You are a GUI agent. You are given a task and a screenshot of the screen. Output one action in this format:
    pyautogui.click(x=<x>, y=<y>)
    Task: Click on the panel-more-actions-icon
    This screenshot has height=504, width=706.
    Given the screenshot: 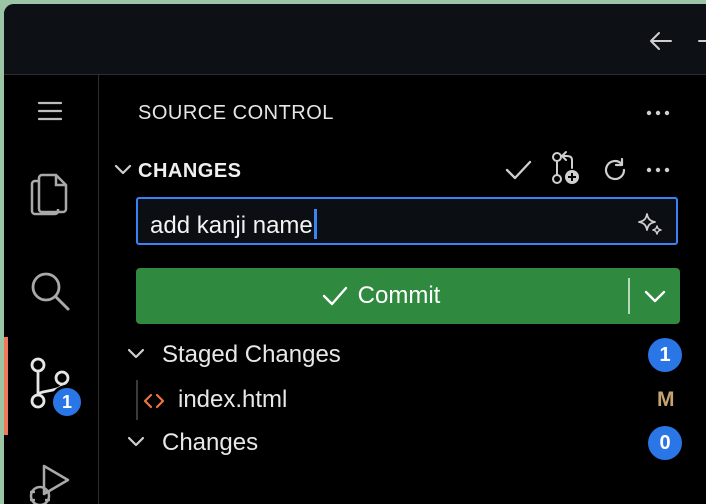 What is the action you would take?
    pyautogui.click(x=658, y=113)
    